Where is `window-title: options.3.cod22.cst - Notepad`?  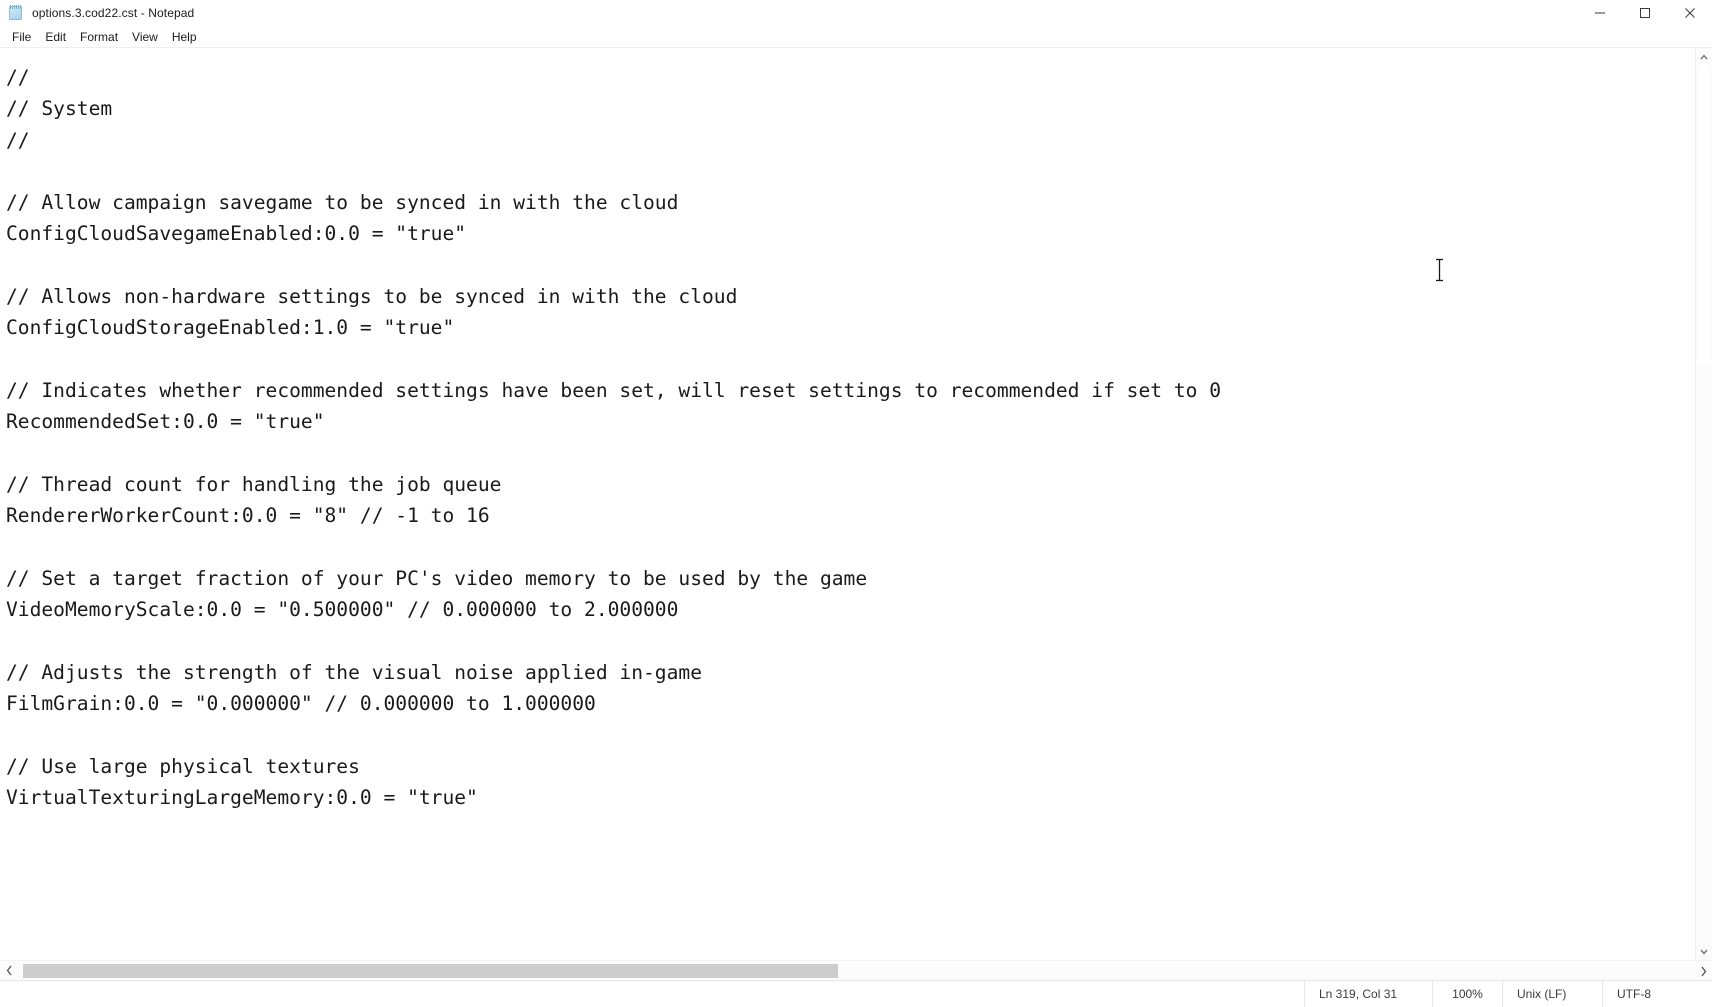
window-title: options.3.cod22.cst - Notepad is located at coordinates (113, 13).